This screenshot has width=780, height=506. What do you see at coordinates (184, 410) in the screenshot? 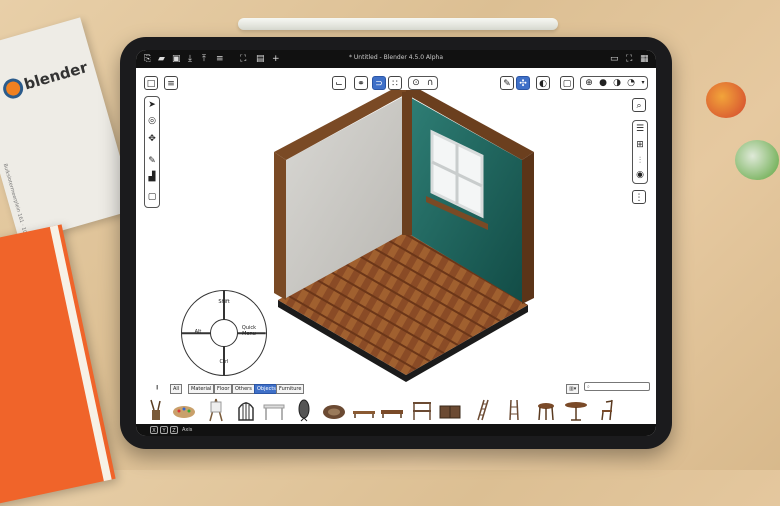
I see `asset-palette` at bounding box center [184, 410].